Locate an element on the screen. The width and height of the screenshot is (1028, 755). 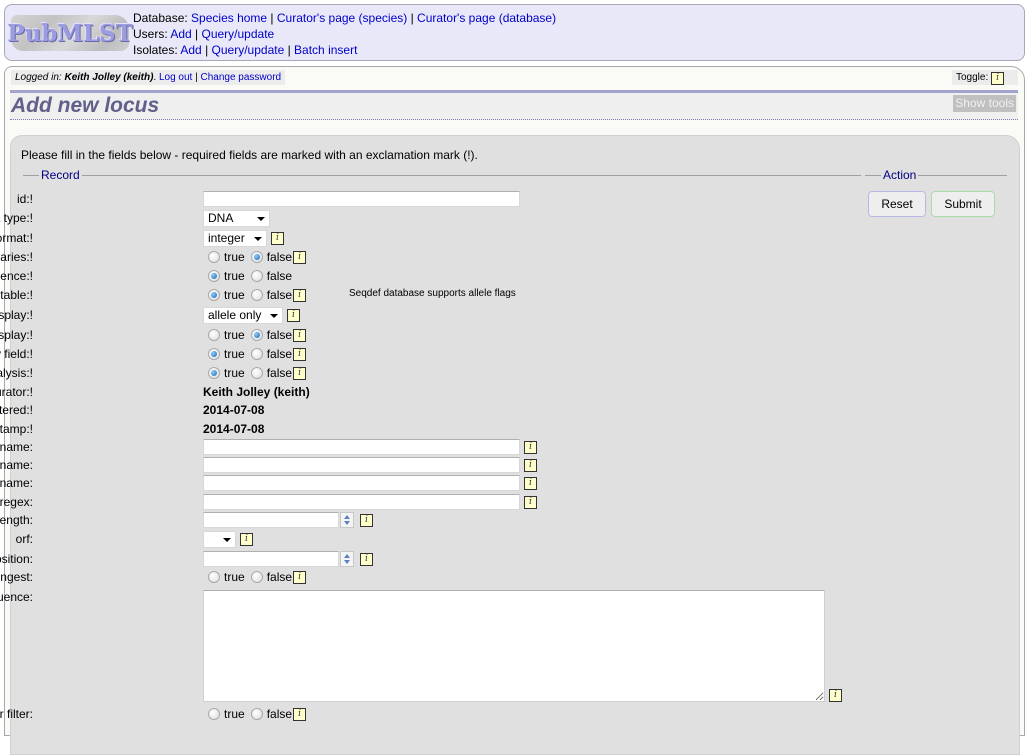
field-match-longest: match longest: true false i is located at coordinates (430, 577).